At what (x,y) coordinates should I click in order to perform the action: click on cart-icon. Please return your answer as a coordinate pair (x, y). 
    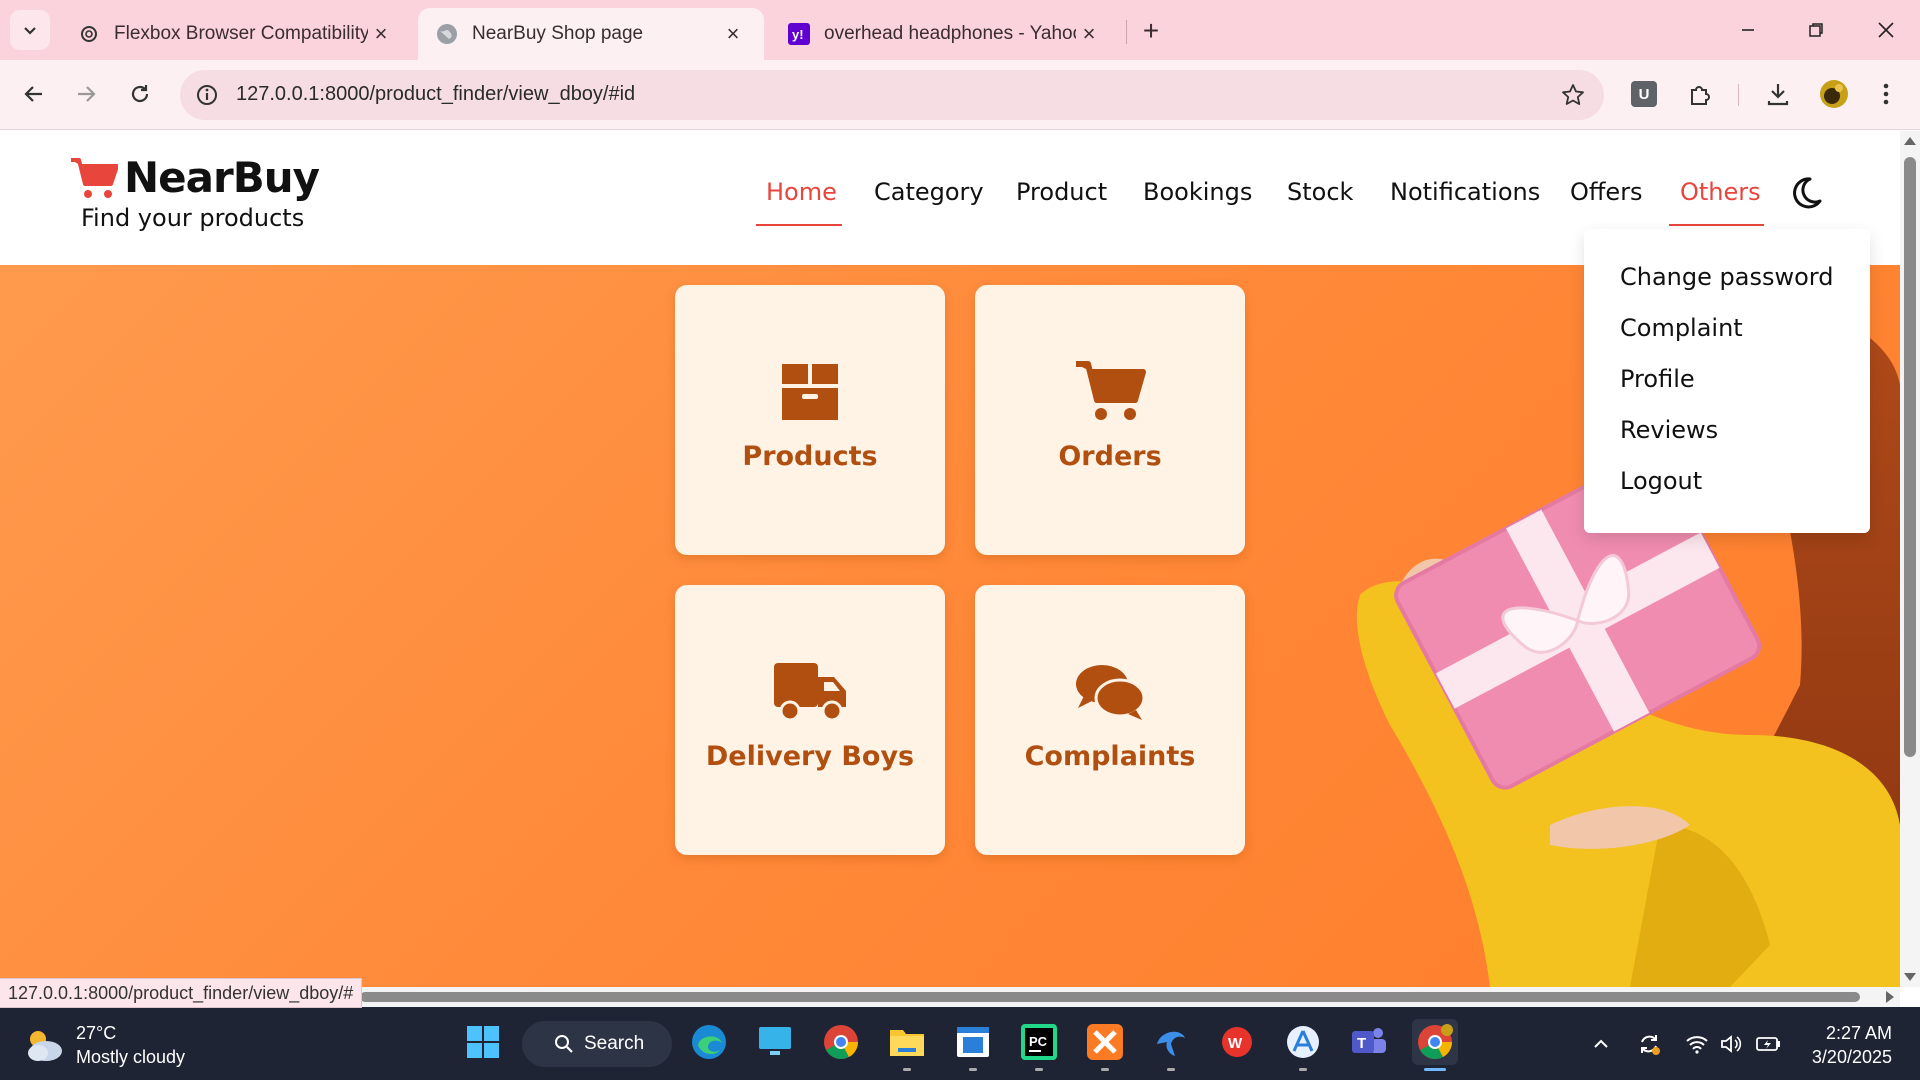
    Looking at the image, I should click on (1110, 392).